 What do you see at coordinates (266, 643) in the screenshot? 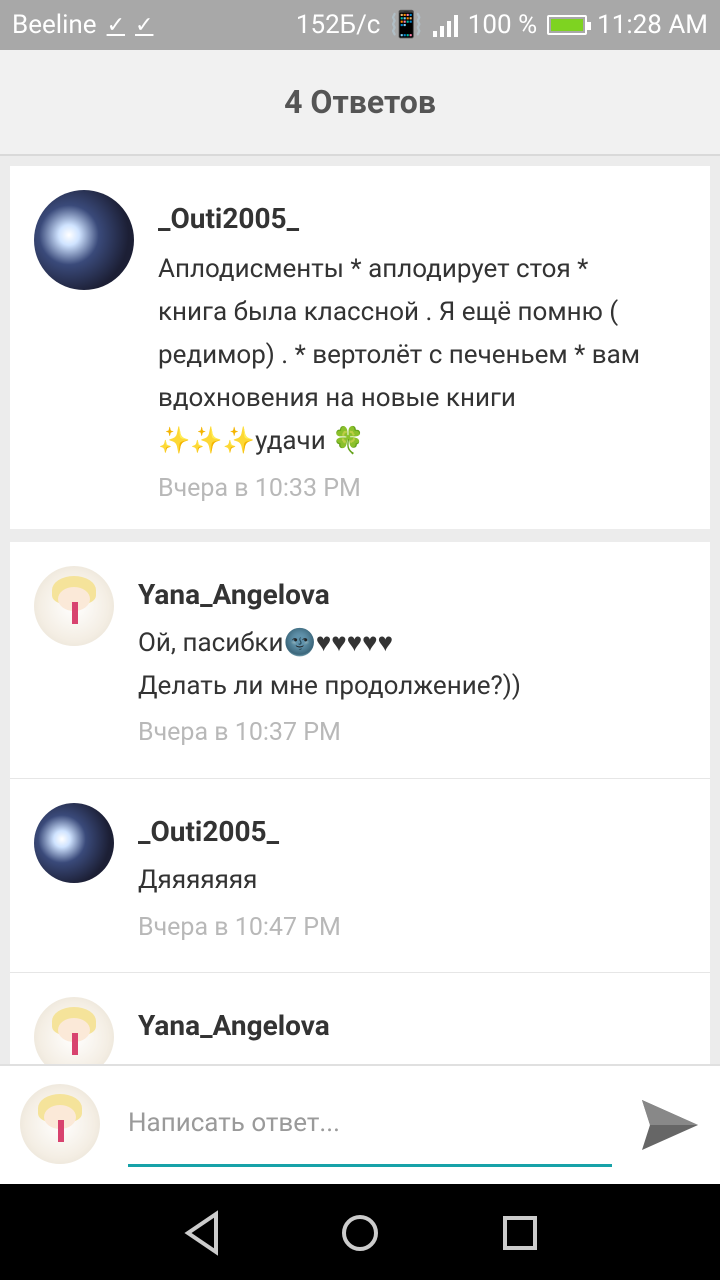
I see `reply-line: Ой, пасибки🌚♥♥♥♥♥` at bounding box center [266, 643].